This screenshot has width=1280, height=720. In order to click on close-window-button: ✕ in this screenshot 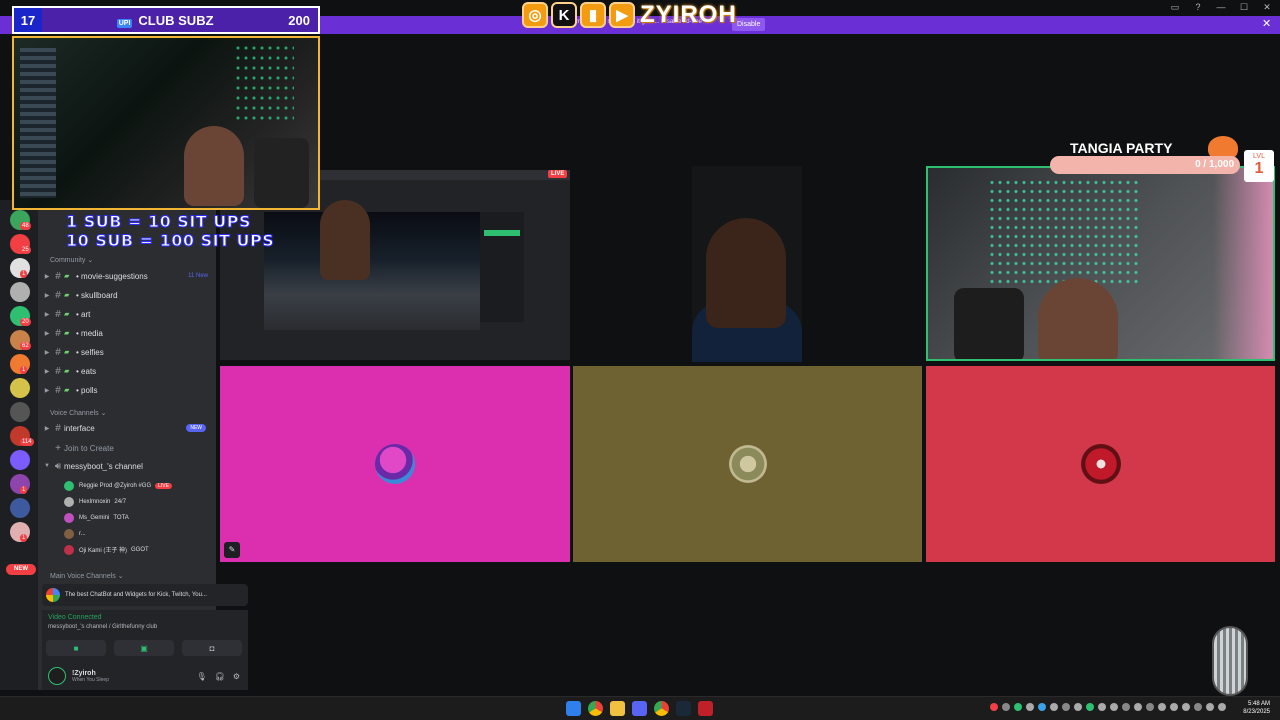, I will do `click(1267, 7)`.